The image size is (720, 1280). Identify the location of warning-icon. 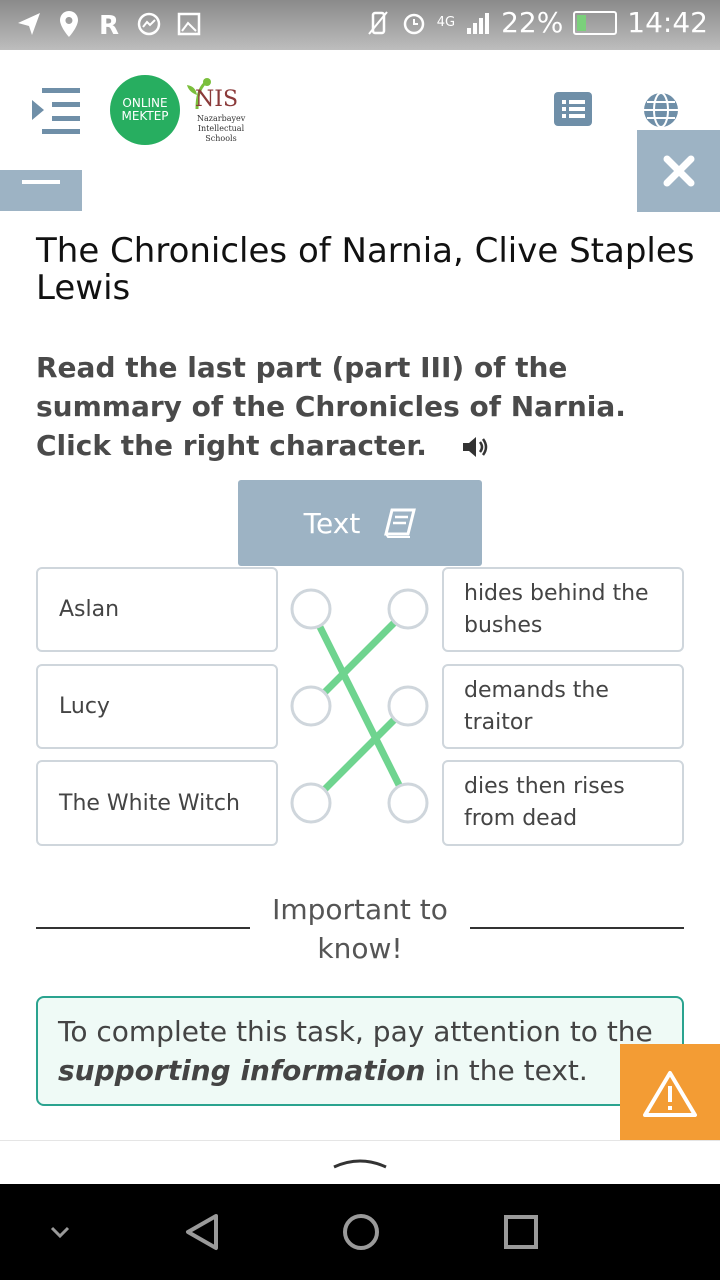
(670, 1094).